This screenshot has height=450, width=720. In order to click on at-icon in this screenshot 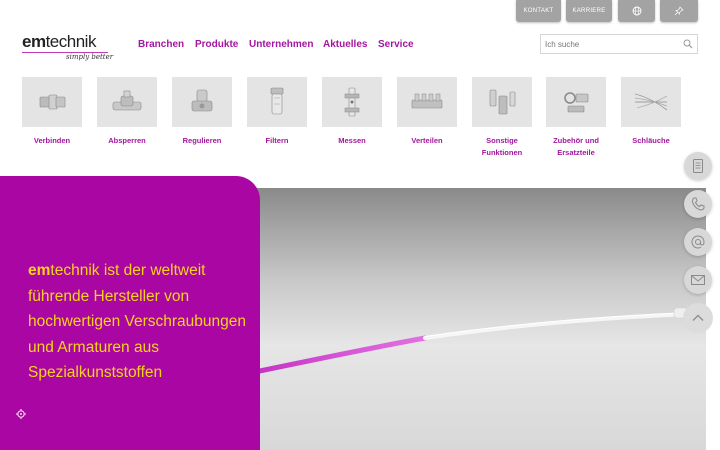, I will do `click(698, 242)`.